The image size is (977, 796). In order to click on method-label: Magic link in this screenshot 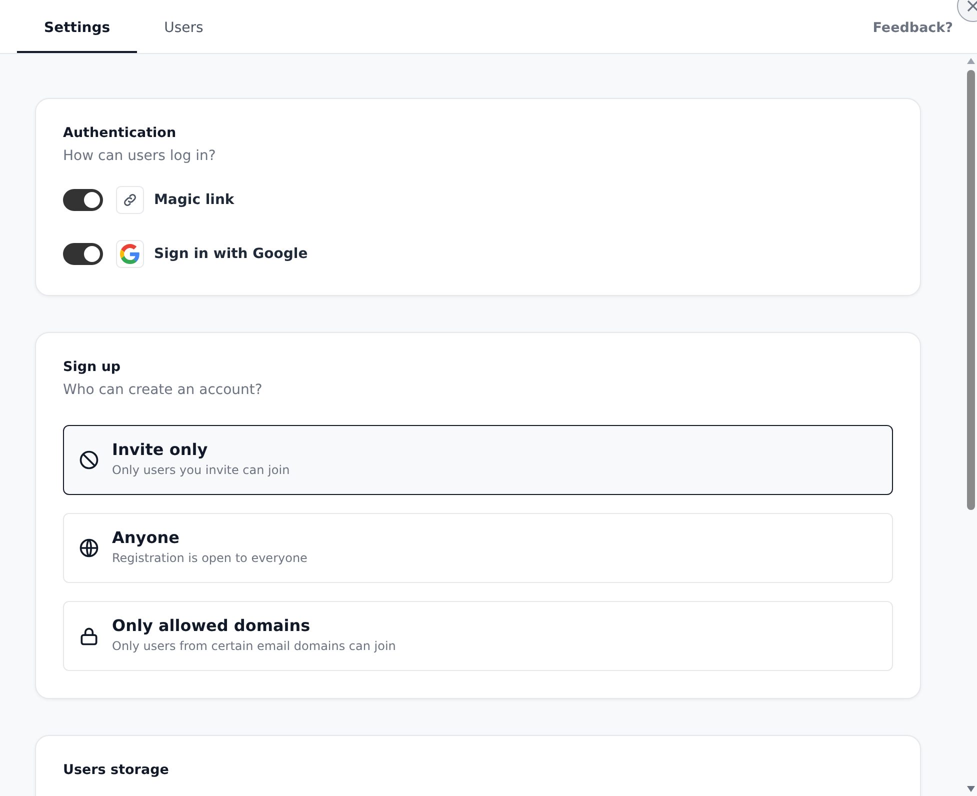, I will do `click(194, 200)`.